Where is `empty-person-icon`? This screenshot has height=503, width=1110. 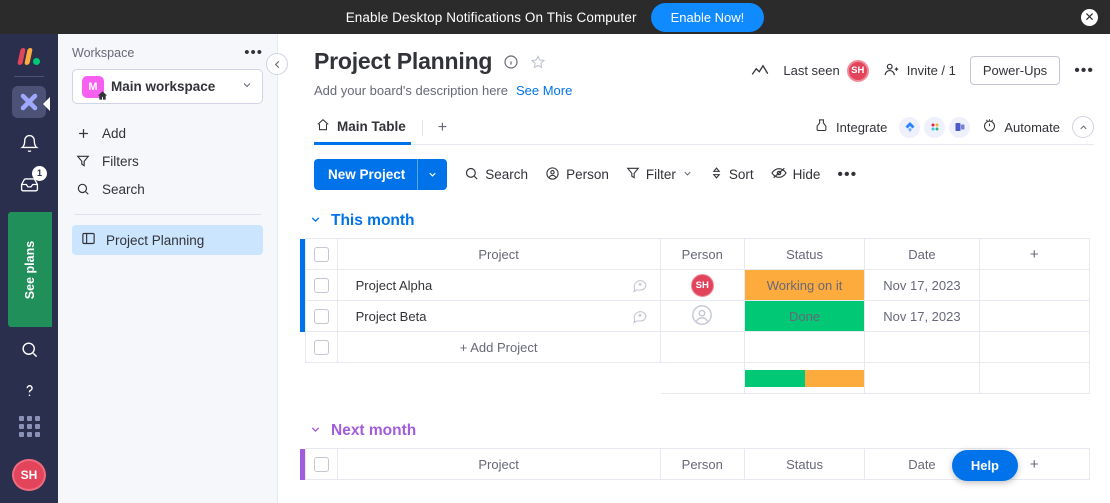
empty-person-icon is located at coordinates (702, 316).